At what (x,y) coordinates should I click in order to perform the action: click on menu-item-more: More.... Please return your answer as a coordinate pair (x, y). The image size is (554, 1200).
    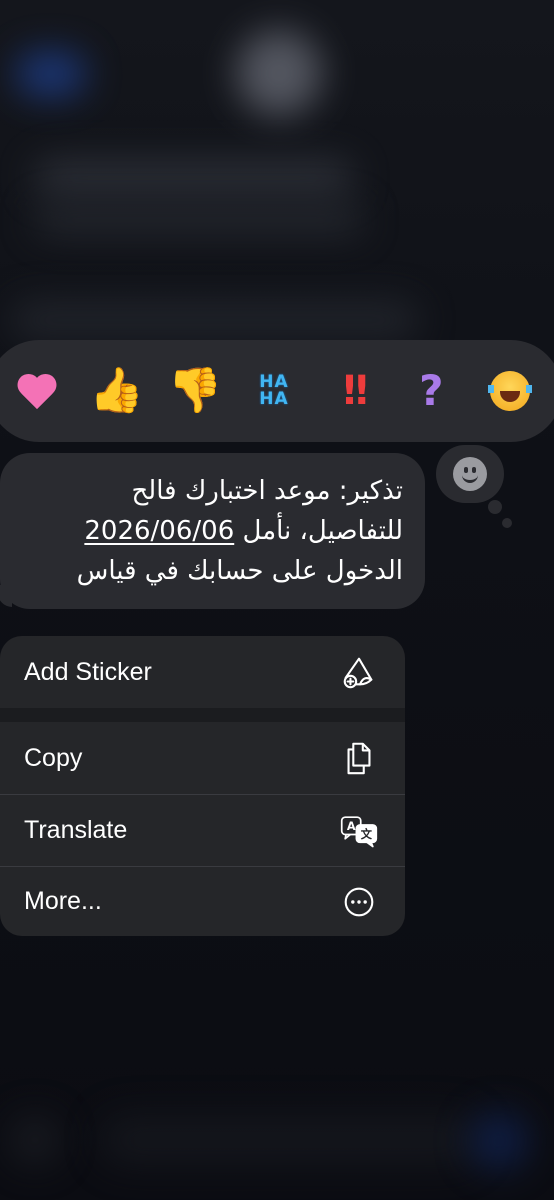
    Looking at the image, I should click on (202, 901).